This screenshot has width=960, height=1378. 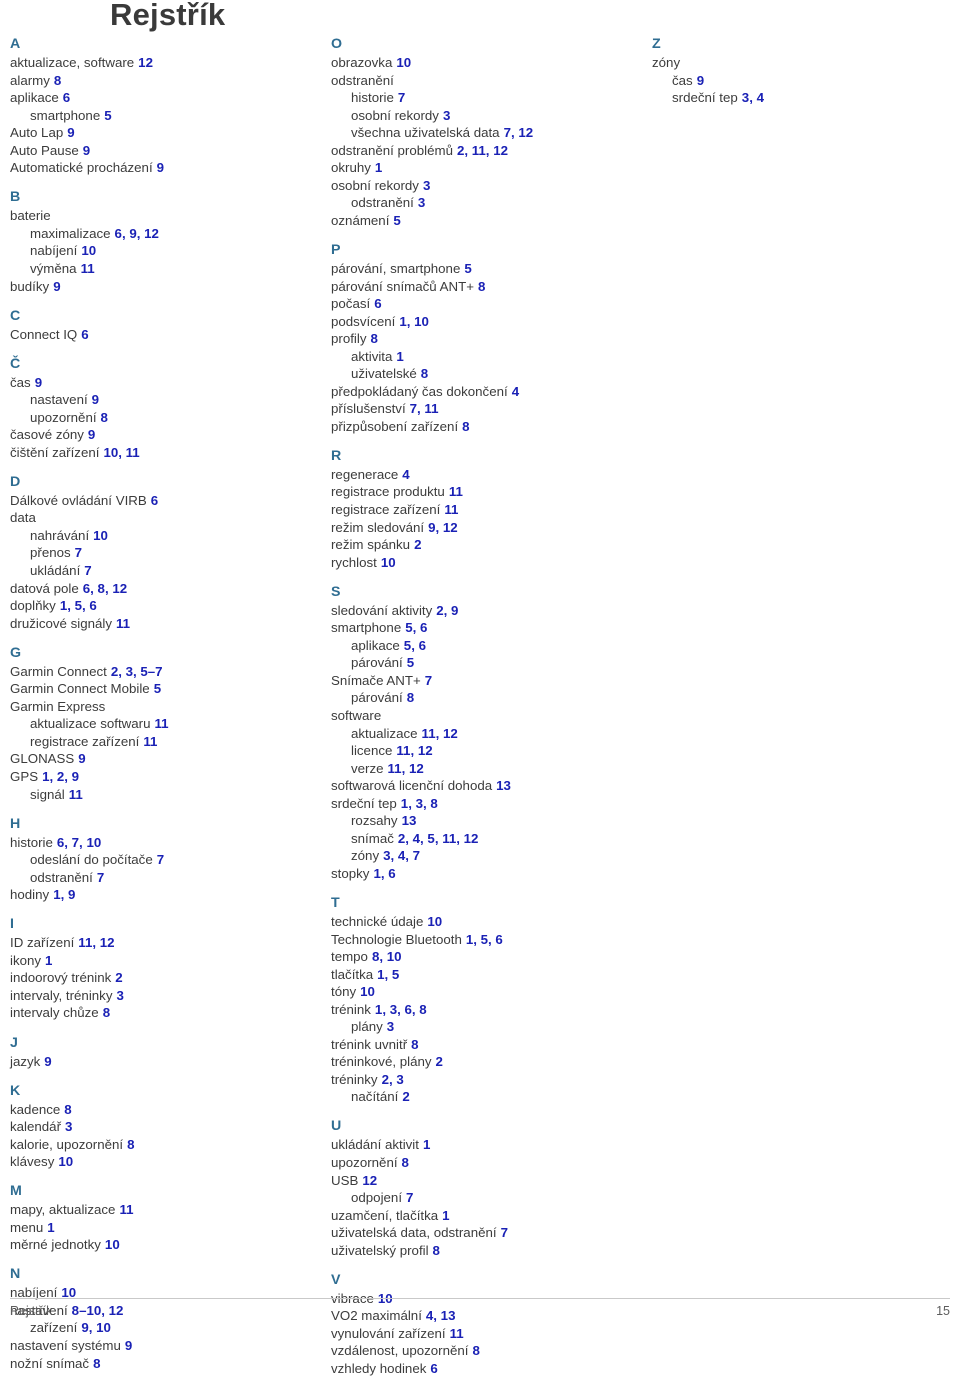 I want to click on entry-term: odpojení, so click(x=377, y=1198).